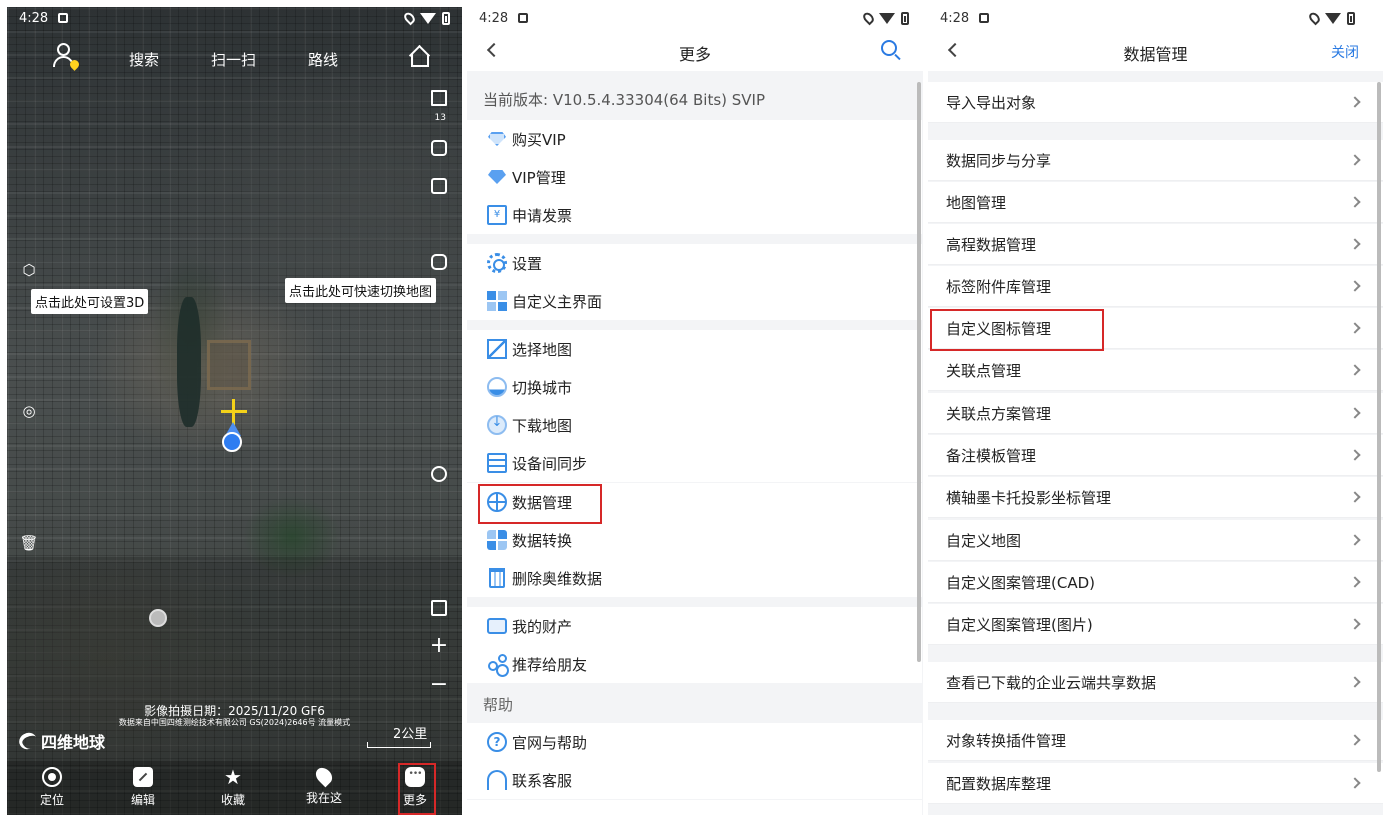  I want to click on home-icon, so click(420, 55).